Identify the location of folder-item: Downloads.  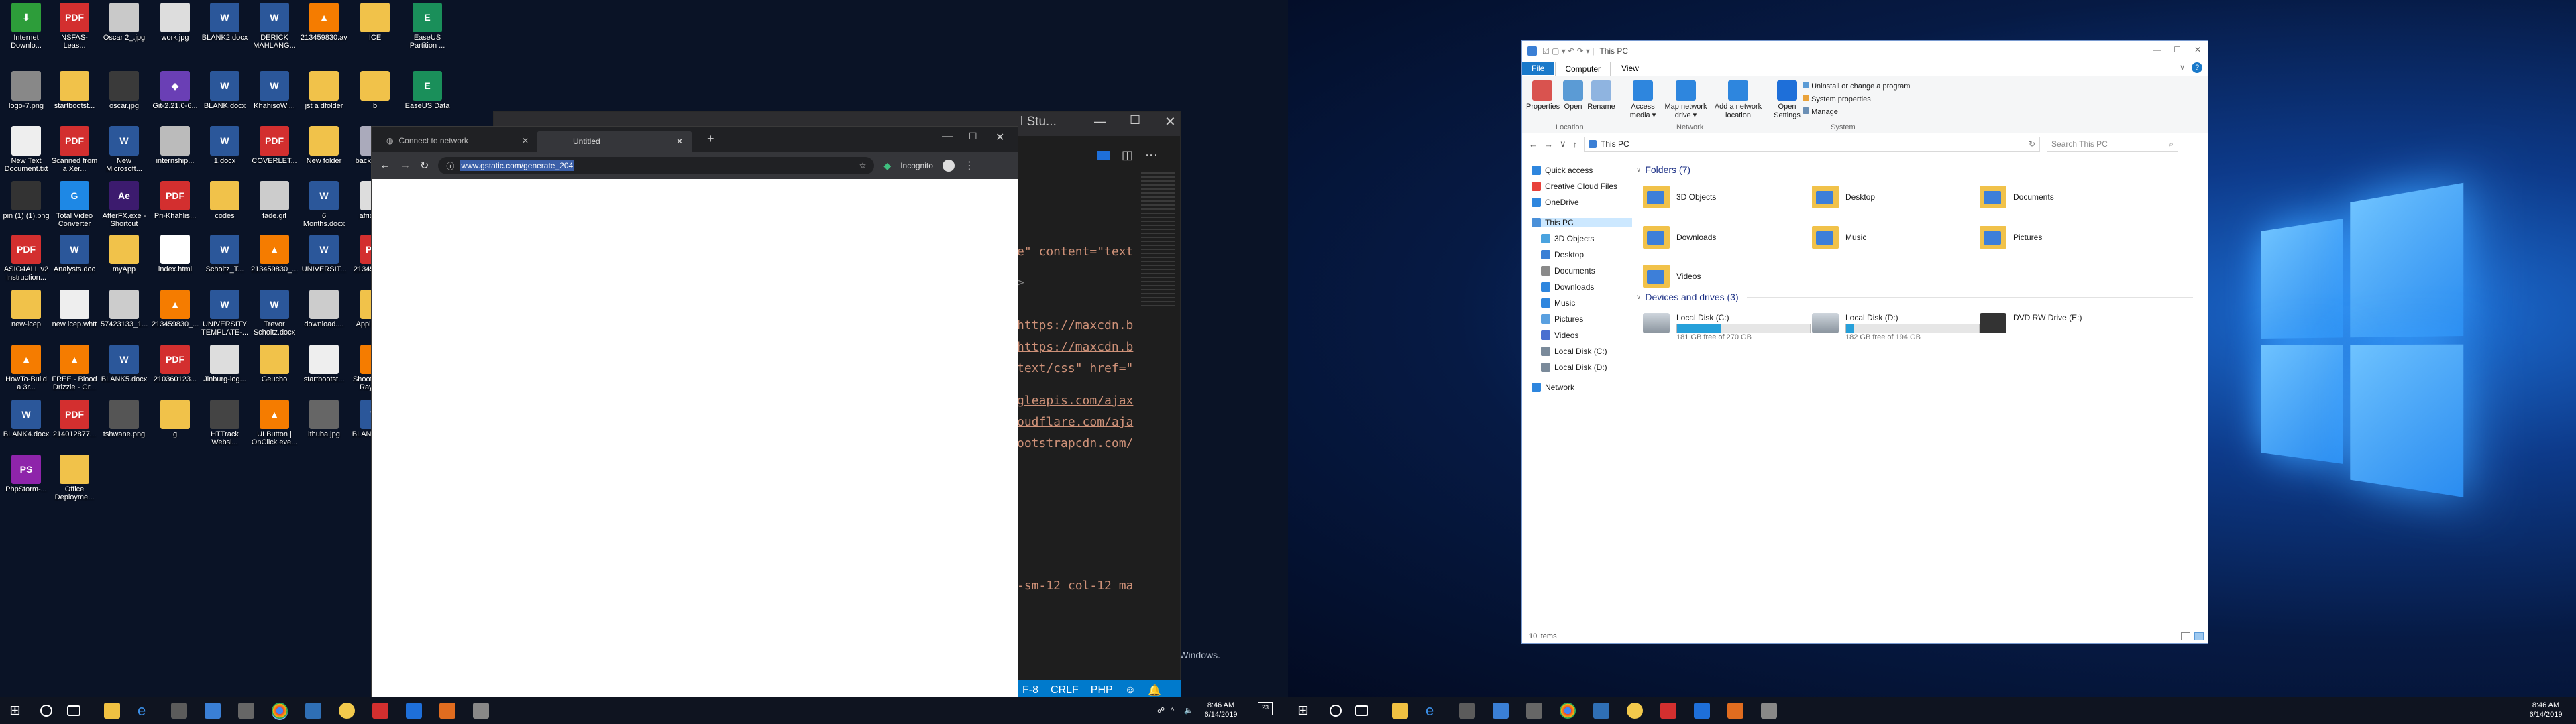
(1679, 238).